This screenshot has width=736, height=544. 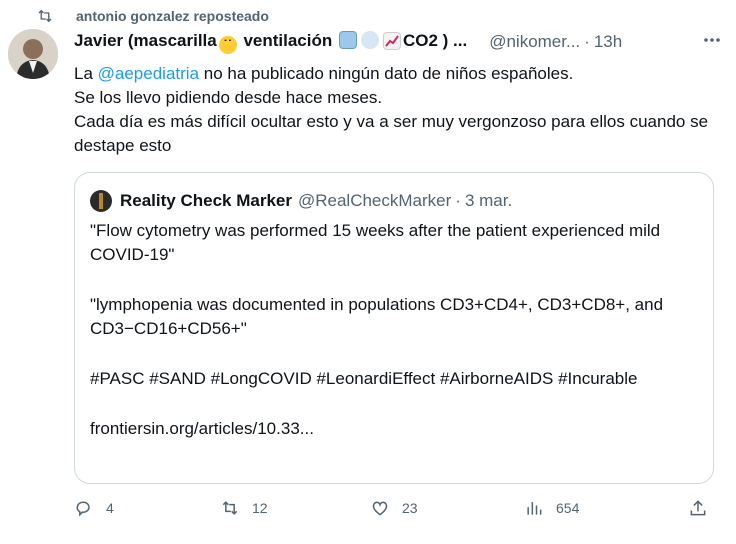 What do you see at coordinates (608, 42) in the screenshot?
I see `timestamp: 13h` at bounding box center [608, 42].